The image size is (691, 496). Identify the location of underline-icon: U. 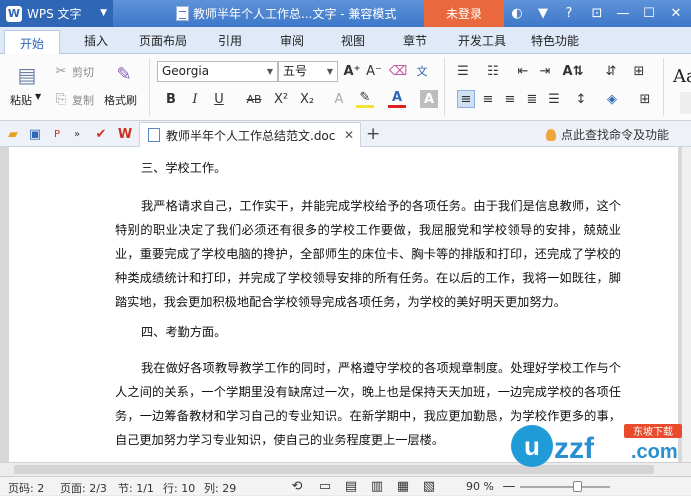
(219, 99).